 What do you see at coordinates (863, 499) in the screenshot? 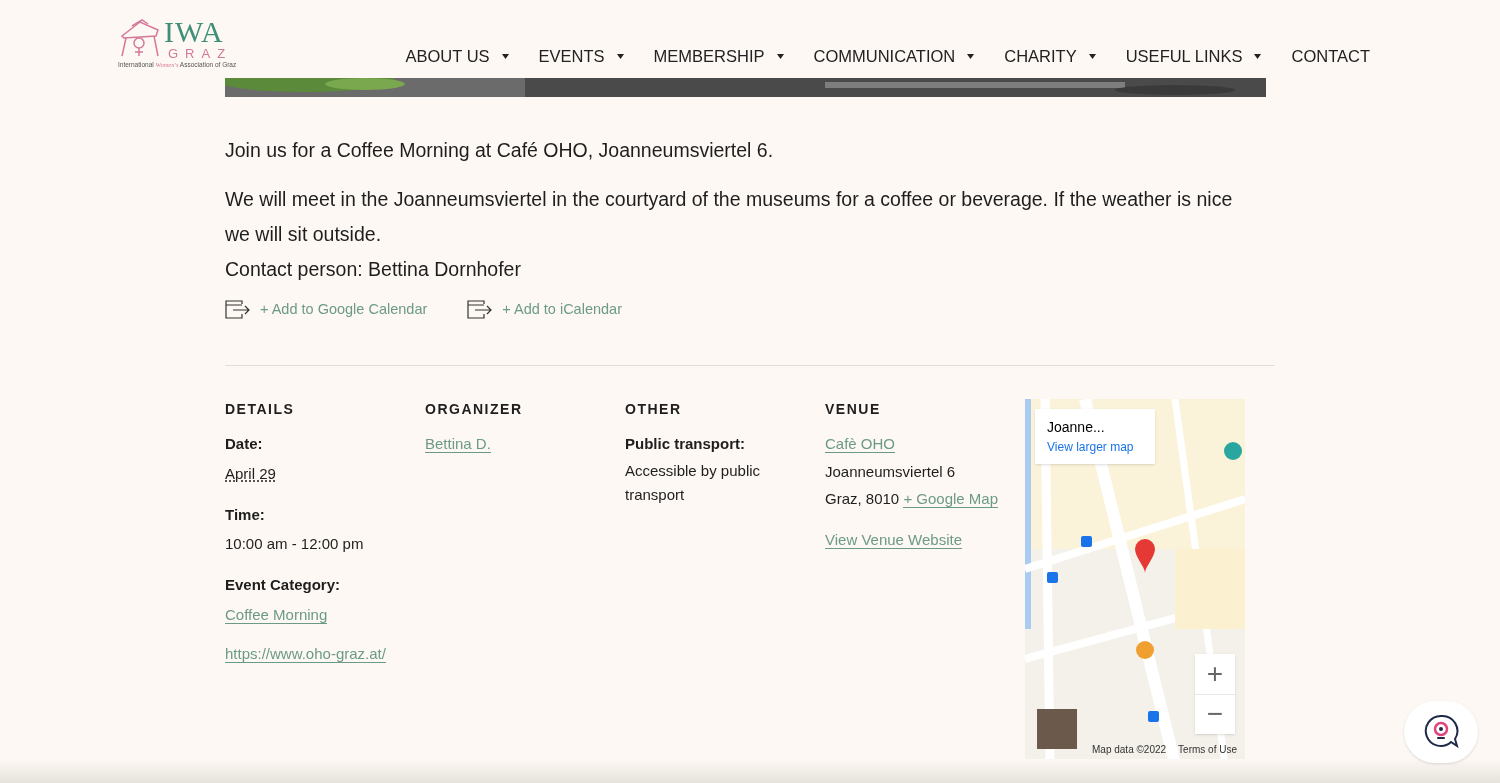
I see `address-line: Graz, 8010` at bounding box center [863, 499].